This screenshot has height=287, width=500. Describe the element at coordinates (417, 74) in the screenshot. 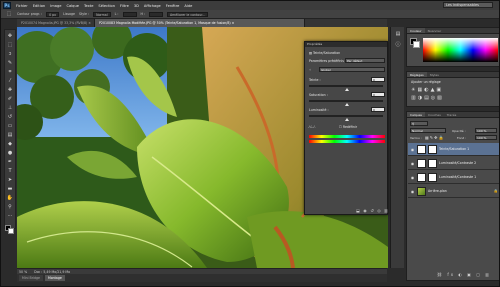

I see `tab-reglages: Réglages` at that location.